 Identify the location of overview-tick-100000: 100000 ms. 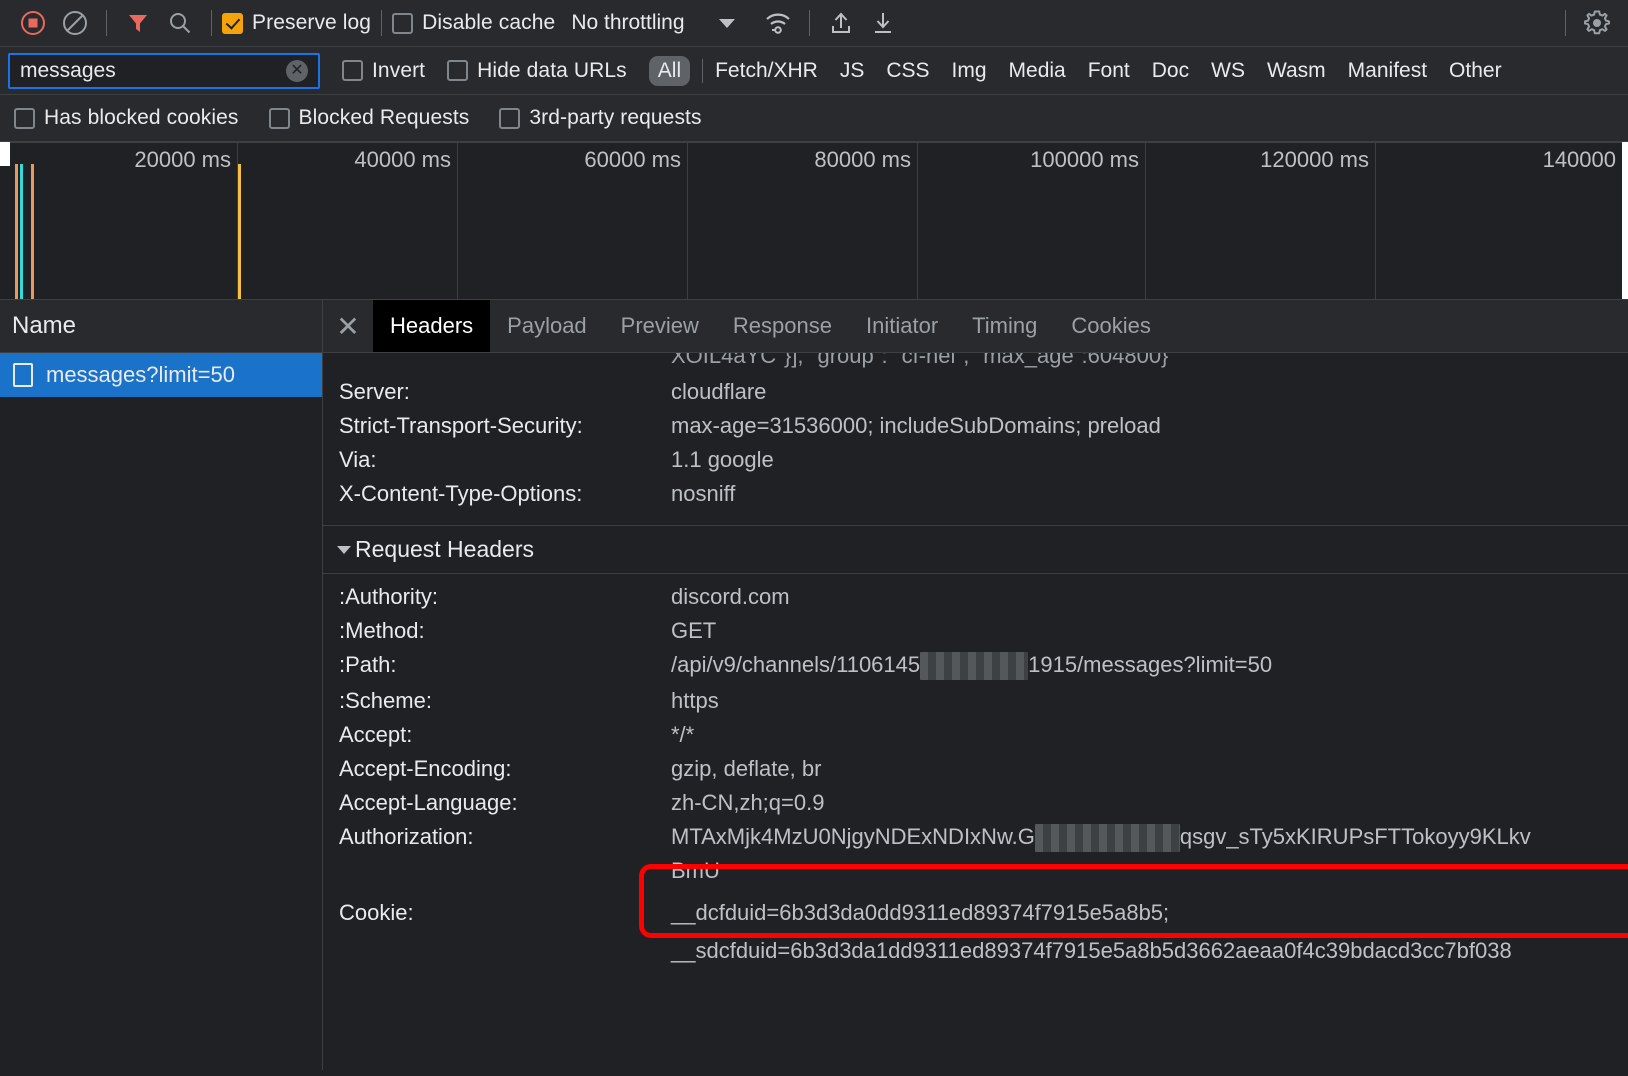
(1032, 220).